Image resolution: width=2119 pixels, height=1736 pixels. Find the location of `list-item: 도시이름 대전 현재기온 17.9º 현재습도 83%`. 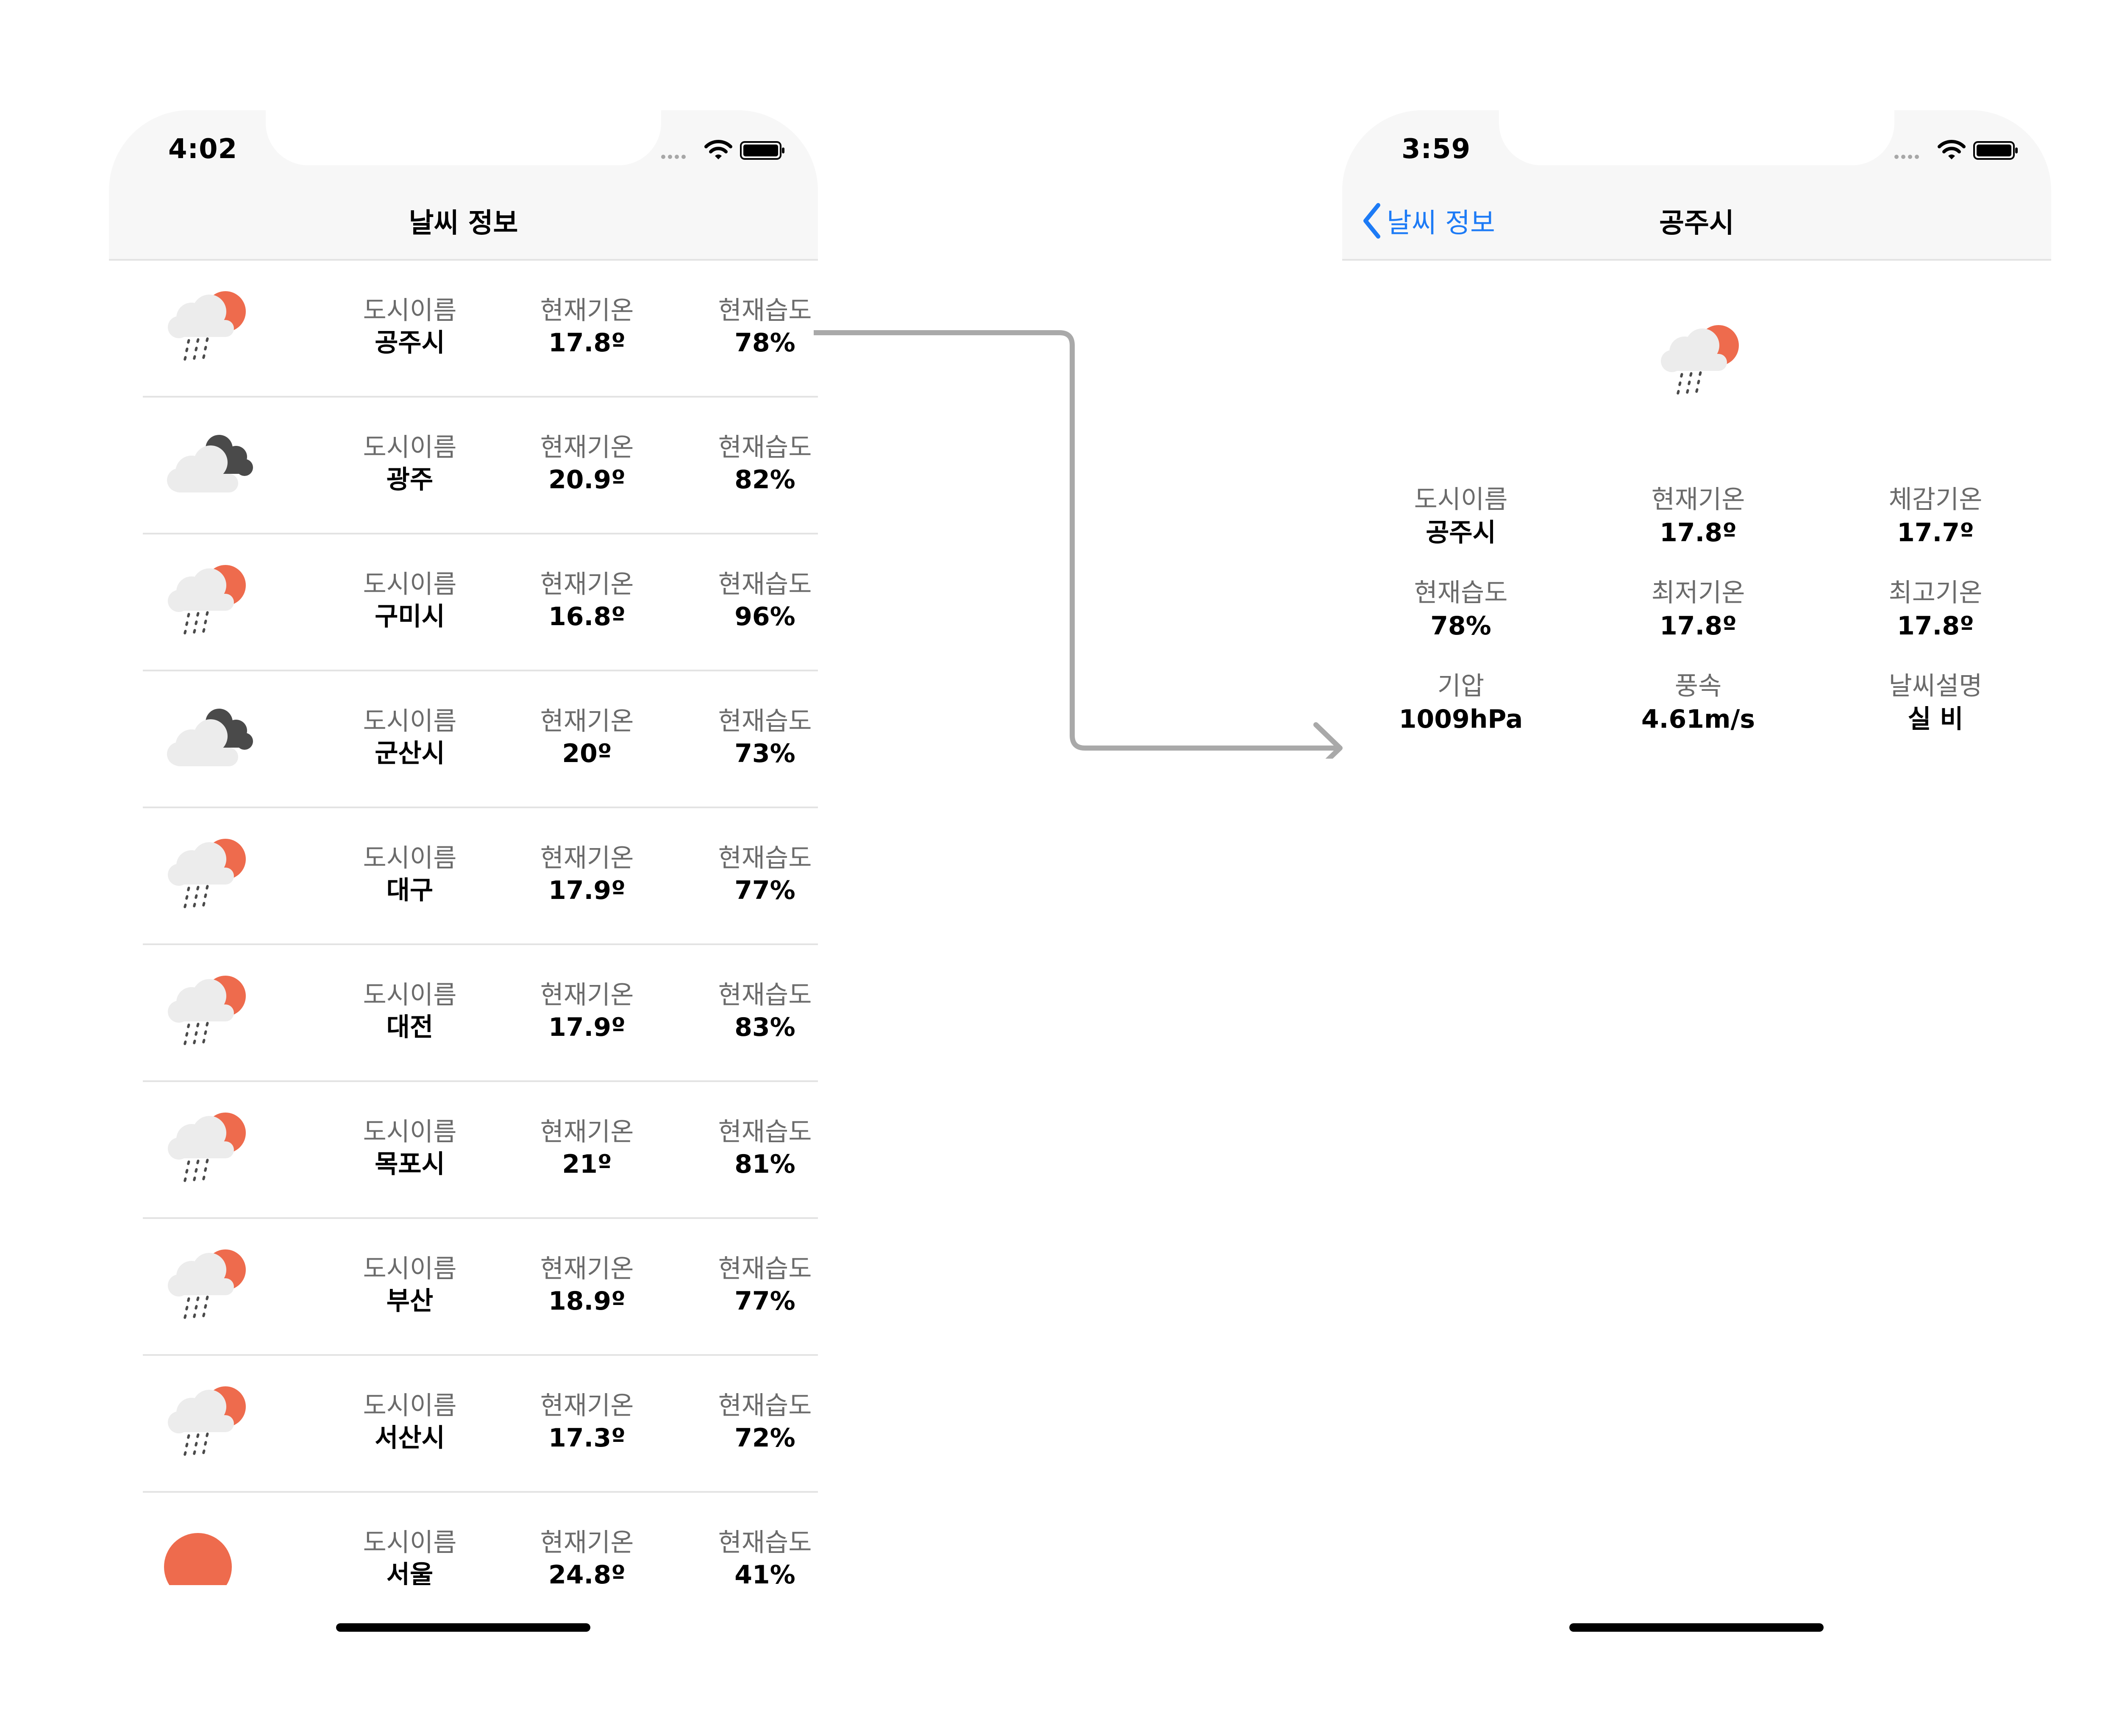

list-item: 도시이름 대전 현재기온 17.9º 현재습도 83% is located at coordinates (464, 1013).